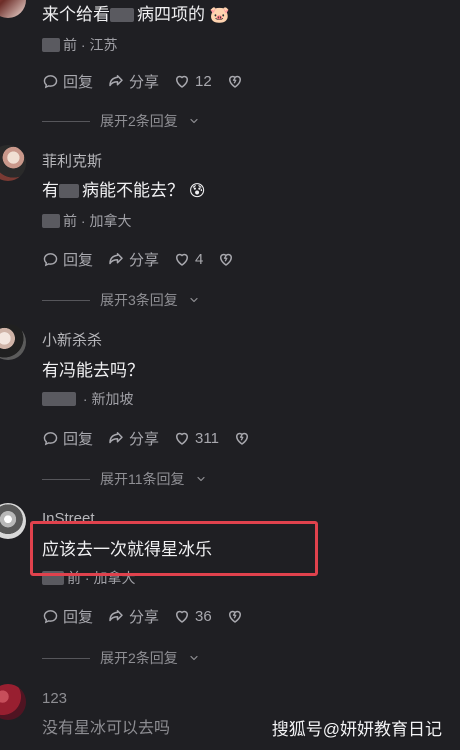 The image size is (460, 750). Describe the element at coordinates (207, 438) in the screenshot. I see `like-count: 311` at that location.